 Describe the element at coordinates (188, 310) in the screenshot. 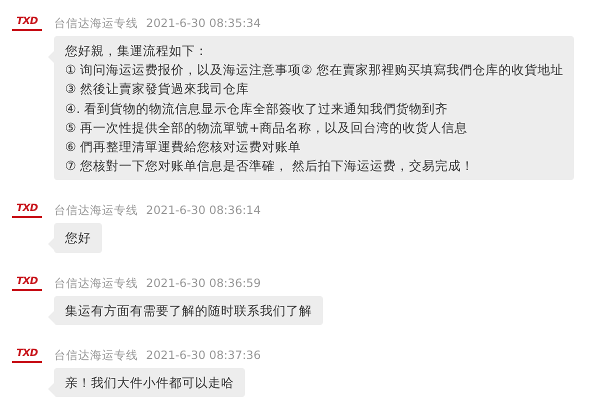

I see `message-bubble: 集运有方面有需要了解的随时联系我们了解` at that location.